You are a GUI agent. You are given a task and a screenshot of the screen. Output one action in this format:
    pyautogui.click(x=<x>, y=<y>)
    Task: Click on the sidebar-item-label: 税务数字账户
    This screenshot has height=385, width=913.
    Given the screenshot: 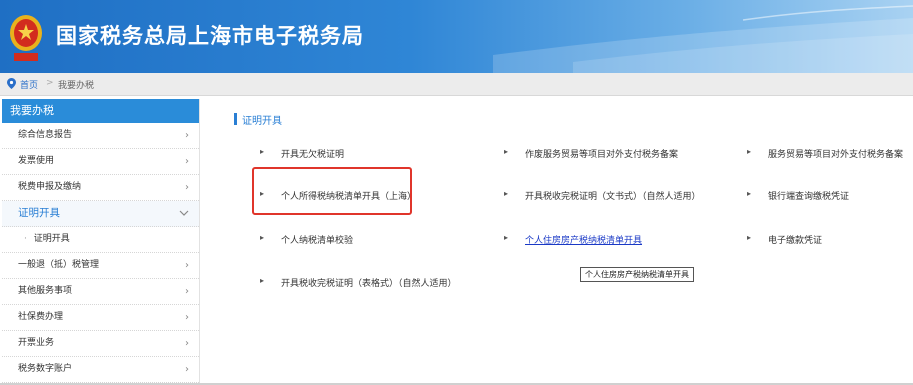 What is the action you would take?
    pyautogui.click(x=45, y=369)
    